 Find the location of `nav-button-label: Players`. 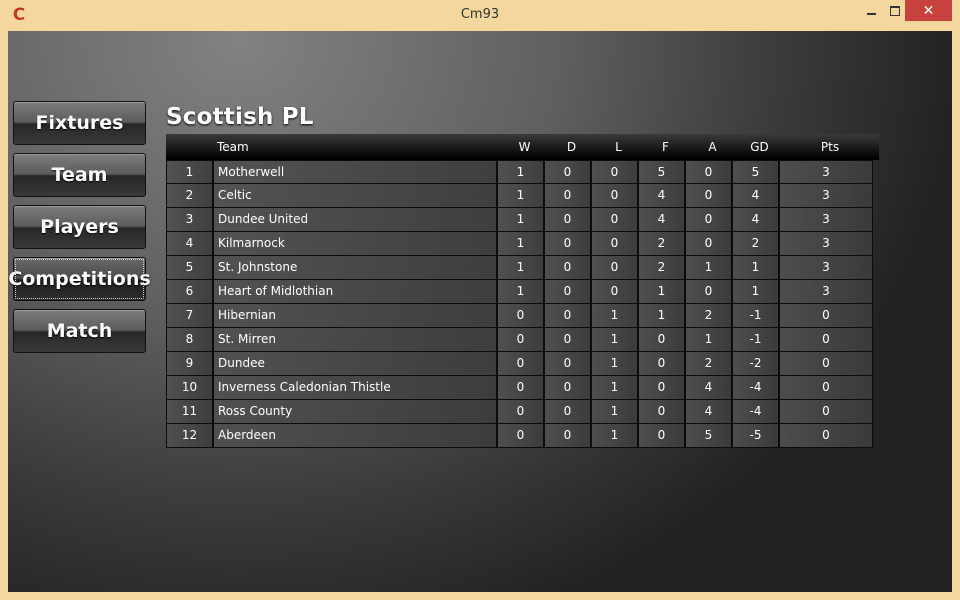

nav-button-label: Players is located at coordinates (79, 227).